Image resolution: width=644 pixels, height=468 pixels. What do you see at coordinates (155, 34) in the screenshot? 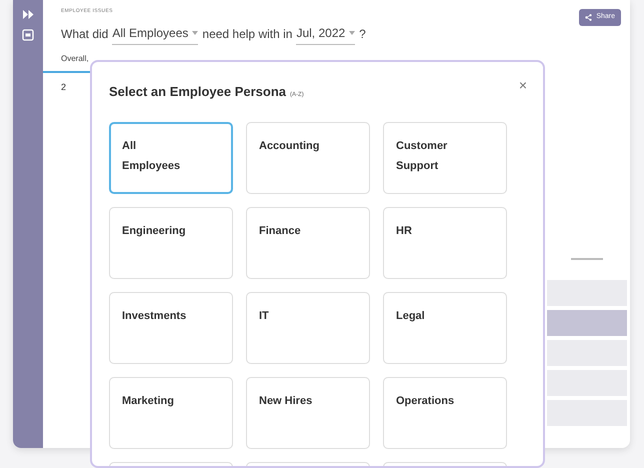
I see `filter-dropdown: All Employees` at bounding box center [155, 34].